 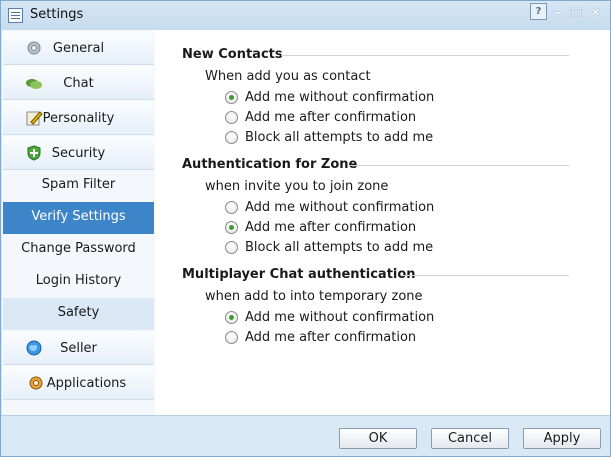 I want to click on section-question: when add to into temporary zone, so click(x=314, y=296).